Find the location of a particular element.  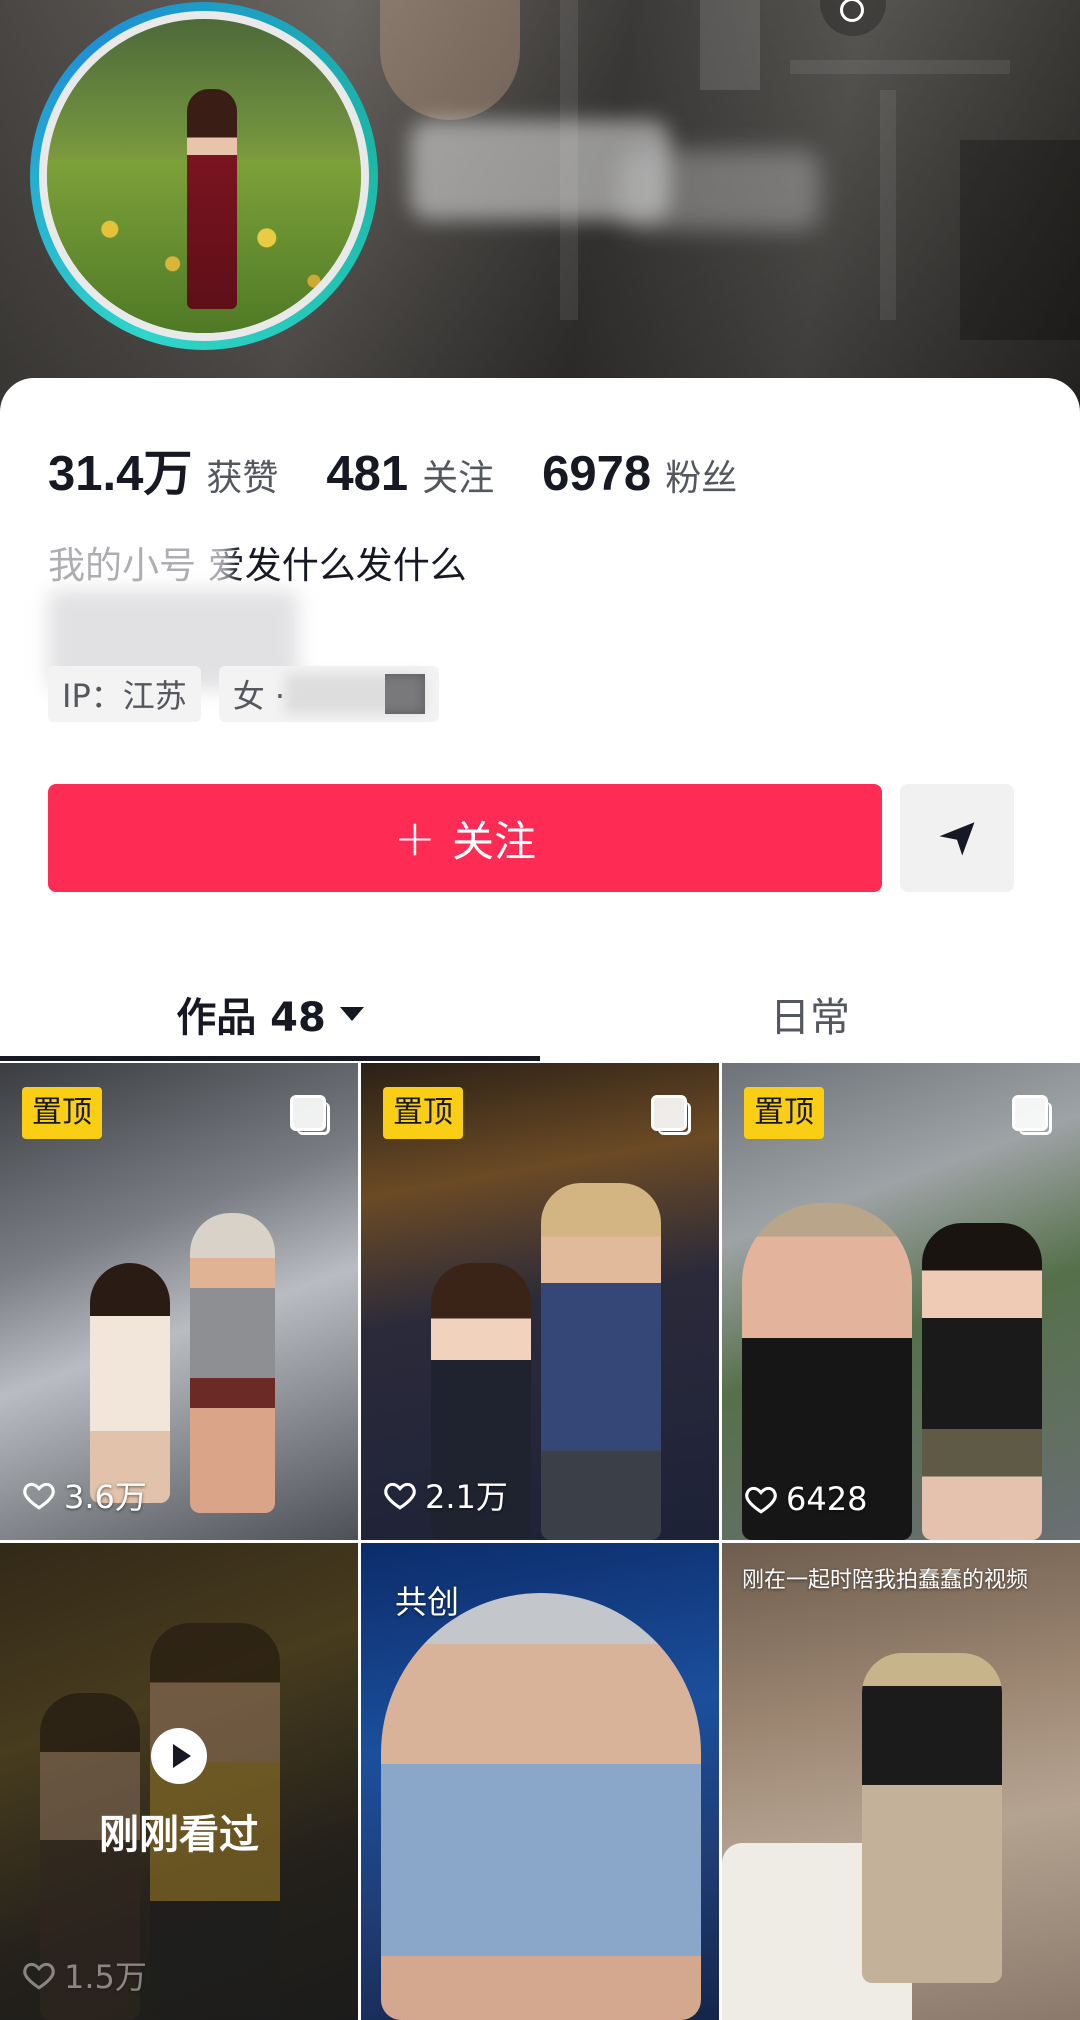

profile-stats: 31.4万 获赞 481 关注 6978 粉丝 is located at coordinates (416, 469).